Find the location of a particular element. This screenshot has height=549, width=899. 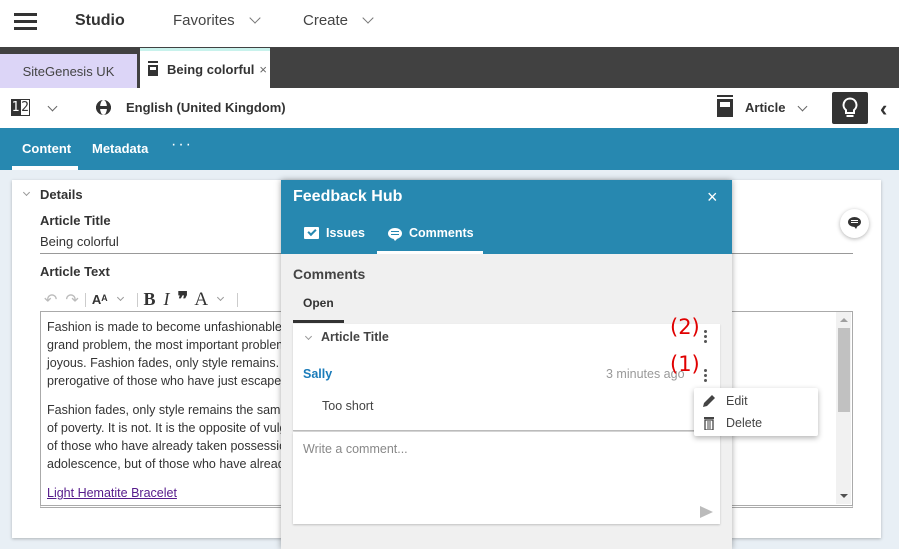

lightbulb-icon is located at coordinates (850, 107).